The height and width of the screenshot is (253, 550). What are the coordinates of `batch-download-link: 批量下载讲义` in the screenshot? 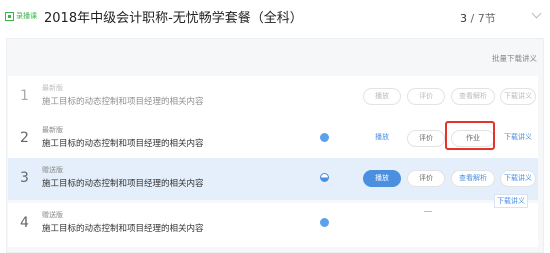 It's located at (514, 58).